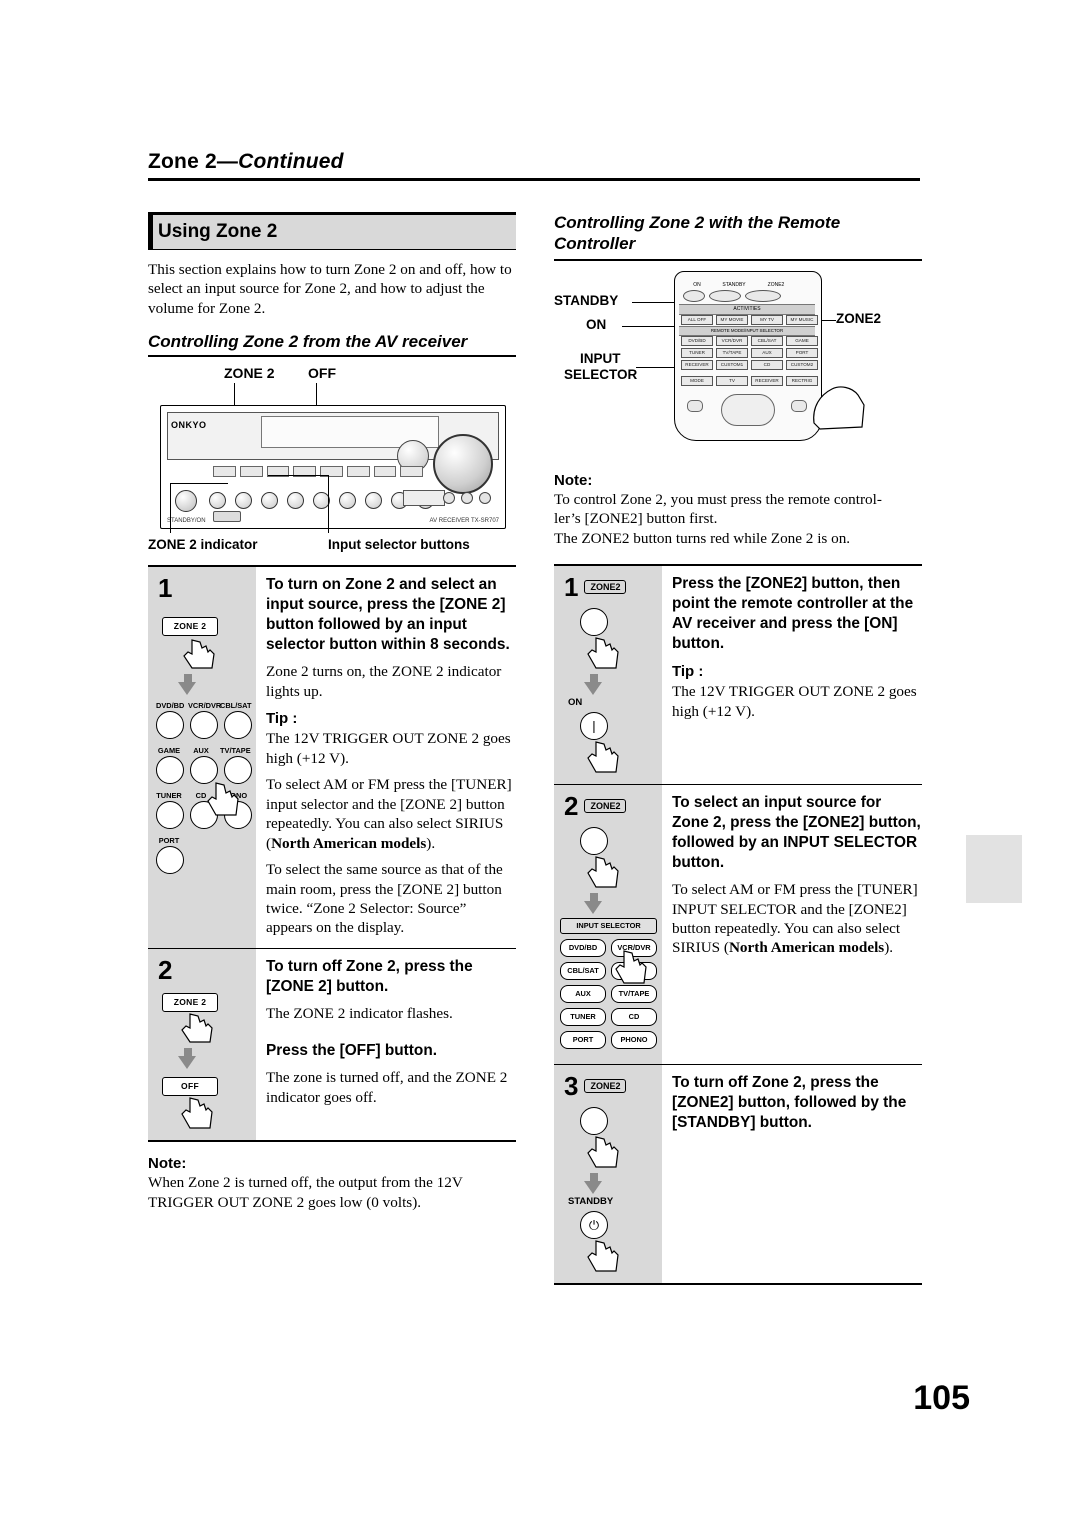 The image size is (1080, 1528). What do you see at coordinates (732, 319) in the screenshot?
I see `remote-my-movie-button: MY MOVIE` at bounding box center [732, 319].